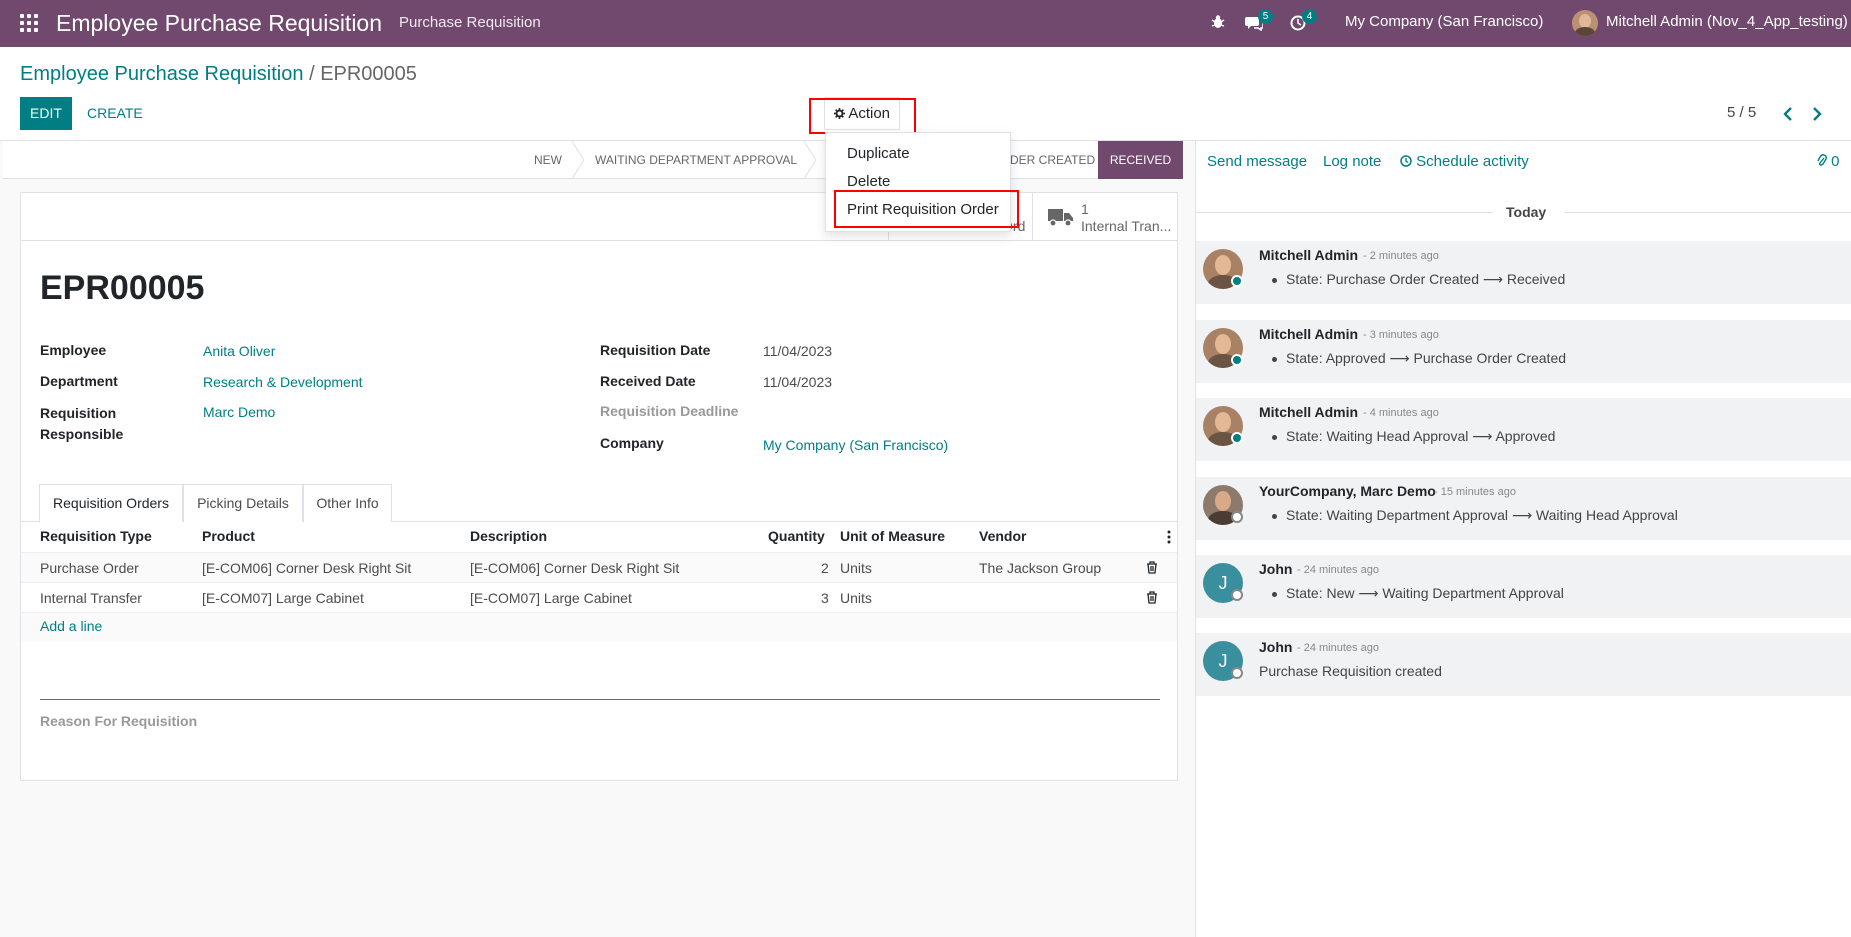  I want to click on row-product: [E-COM06] Corner Desk Right Sit, so click(307, 568).